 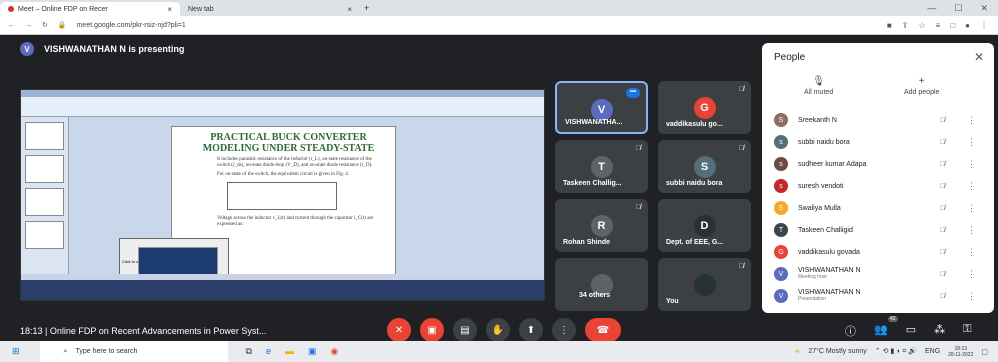 I want to click on menu-icon: ⋮, so click(x=984, y=25).